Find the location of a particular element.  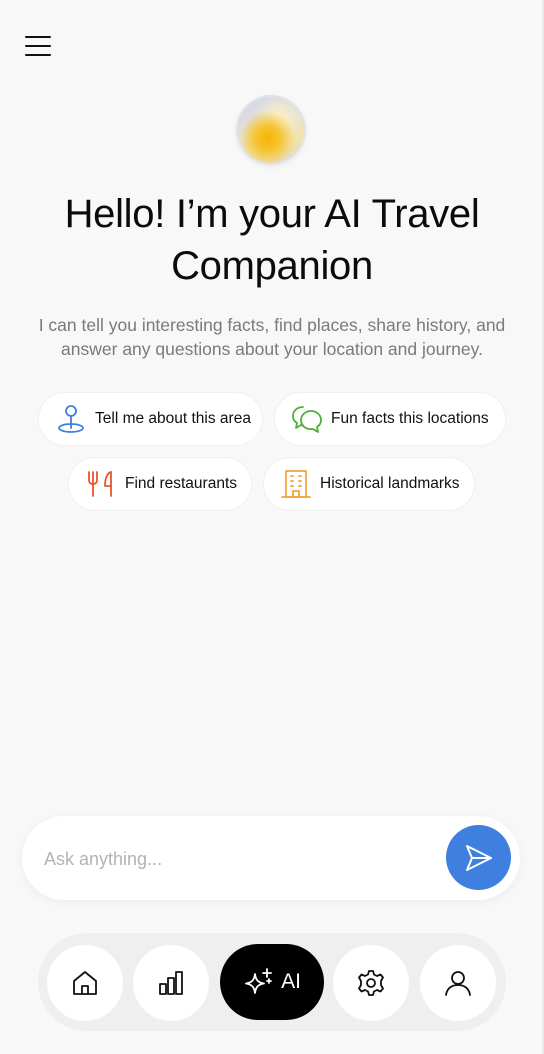

suggestion-chip-landmarks: Historical landmarks is located at coordinates (369, 484).